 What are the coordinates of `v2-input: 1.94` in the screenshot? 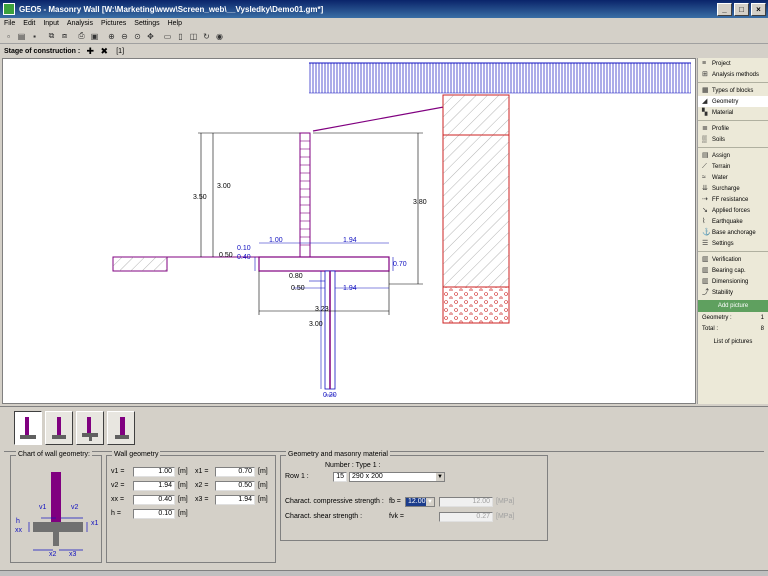 It's located at (154, 485).